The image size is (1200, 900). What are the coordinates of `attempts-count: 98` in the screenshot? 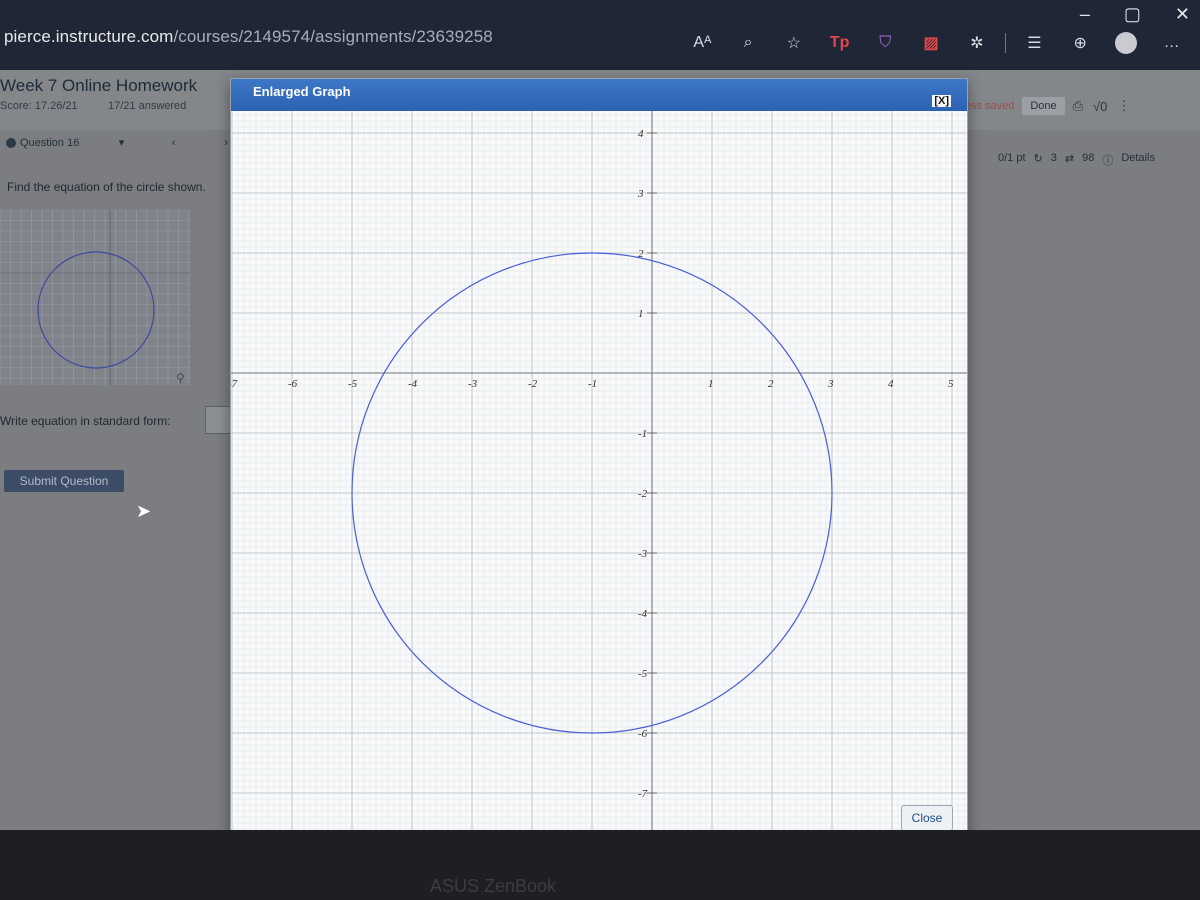 It's located at (1088, 158).